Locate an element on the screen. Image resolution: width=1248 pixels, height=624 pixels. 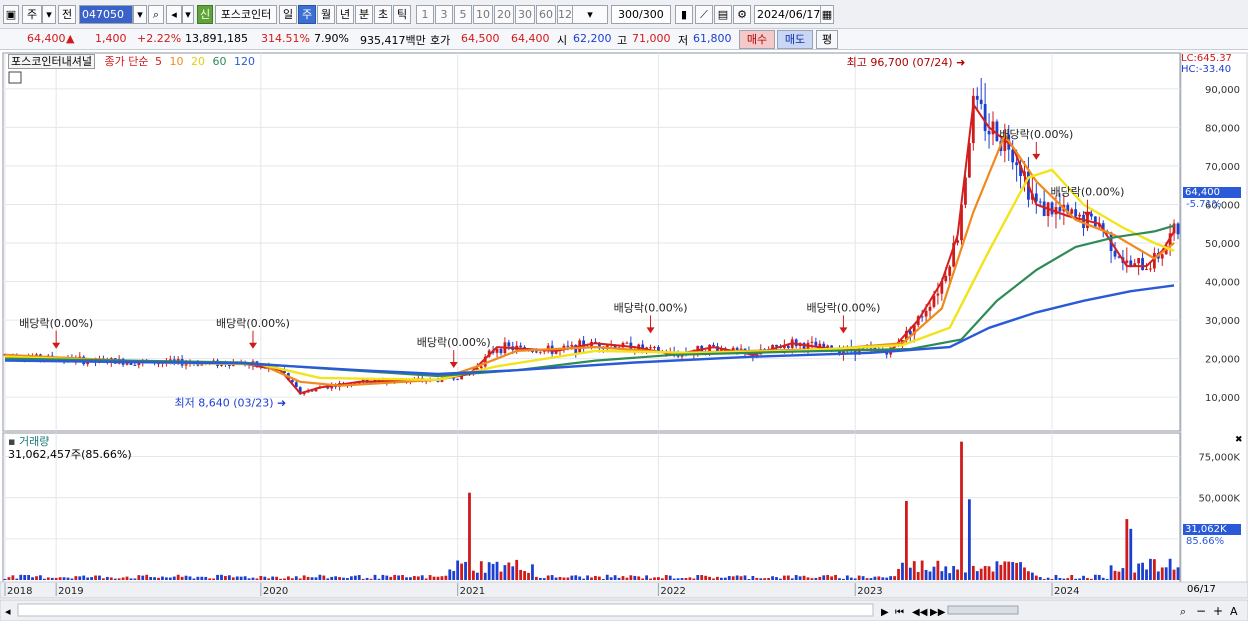
last-price-tag: 64,400 is located at coordinates (1212, 192).